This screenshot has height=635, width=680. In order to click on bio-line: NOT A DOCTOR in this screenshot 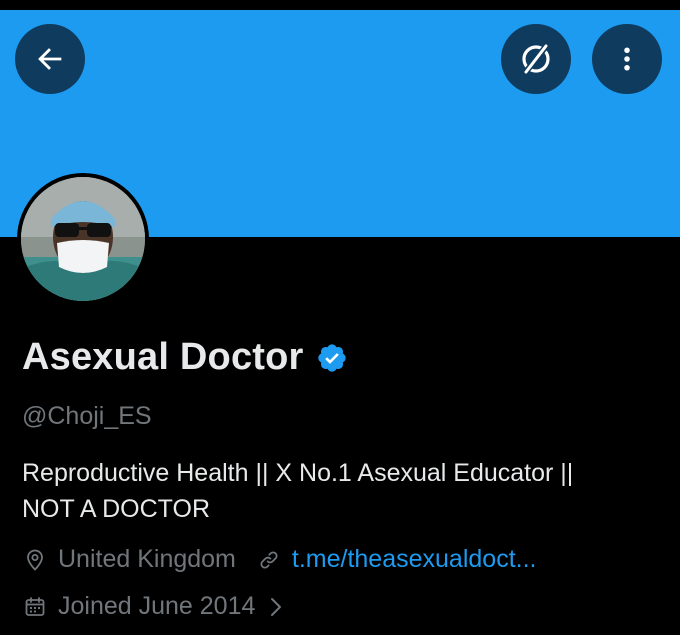, I will do `click(116, 509)`.